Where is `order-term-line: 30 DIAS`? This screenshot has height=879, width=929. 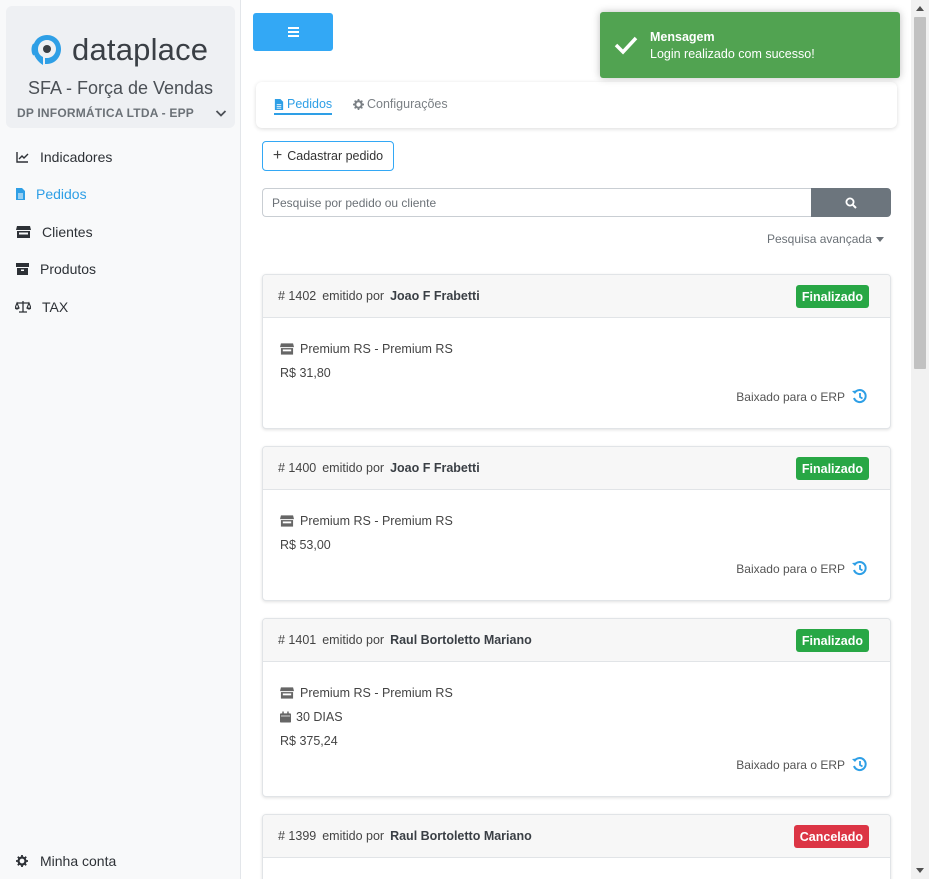
order-term-line: 30 DIAS is located at coordinates (311, 717).